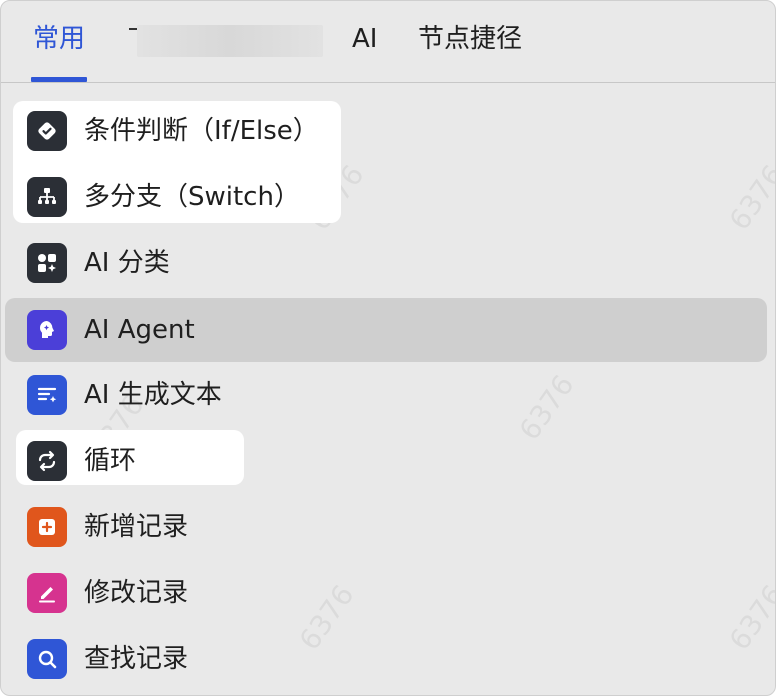 The height and width of the screenshot is (696, 776). I want to click on node-item-label: AI 生成文本, so click(153, 395).